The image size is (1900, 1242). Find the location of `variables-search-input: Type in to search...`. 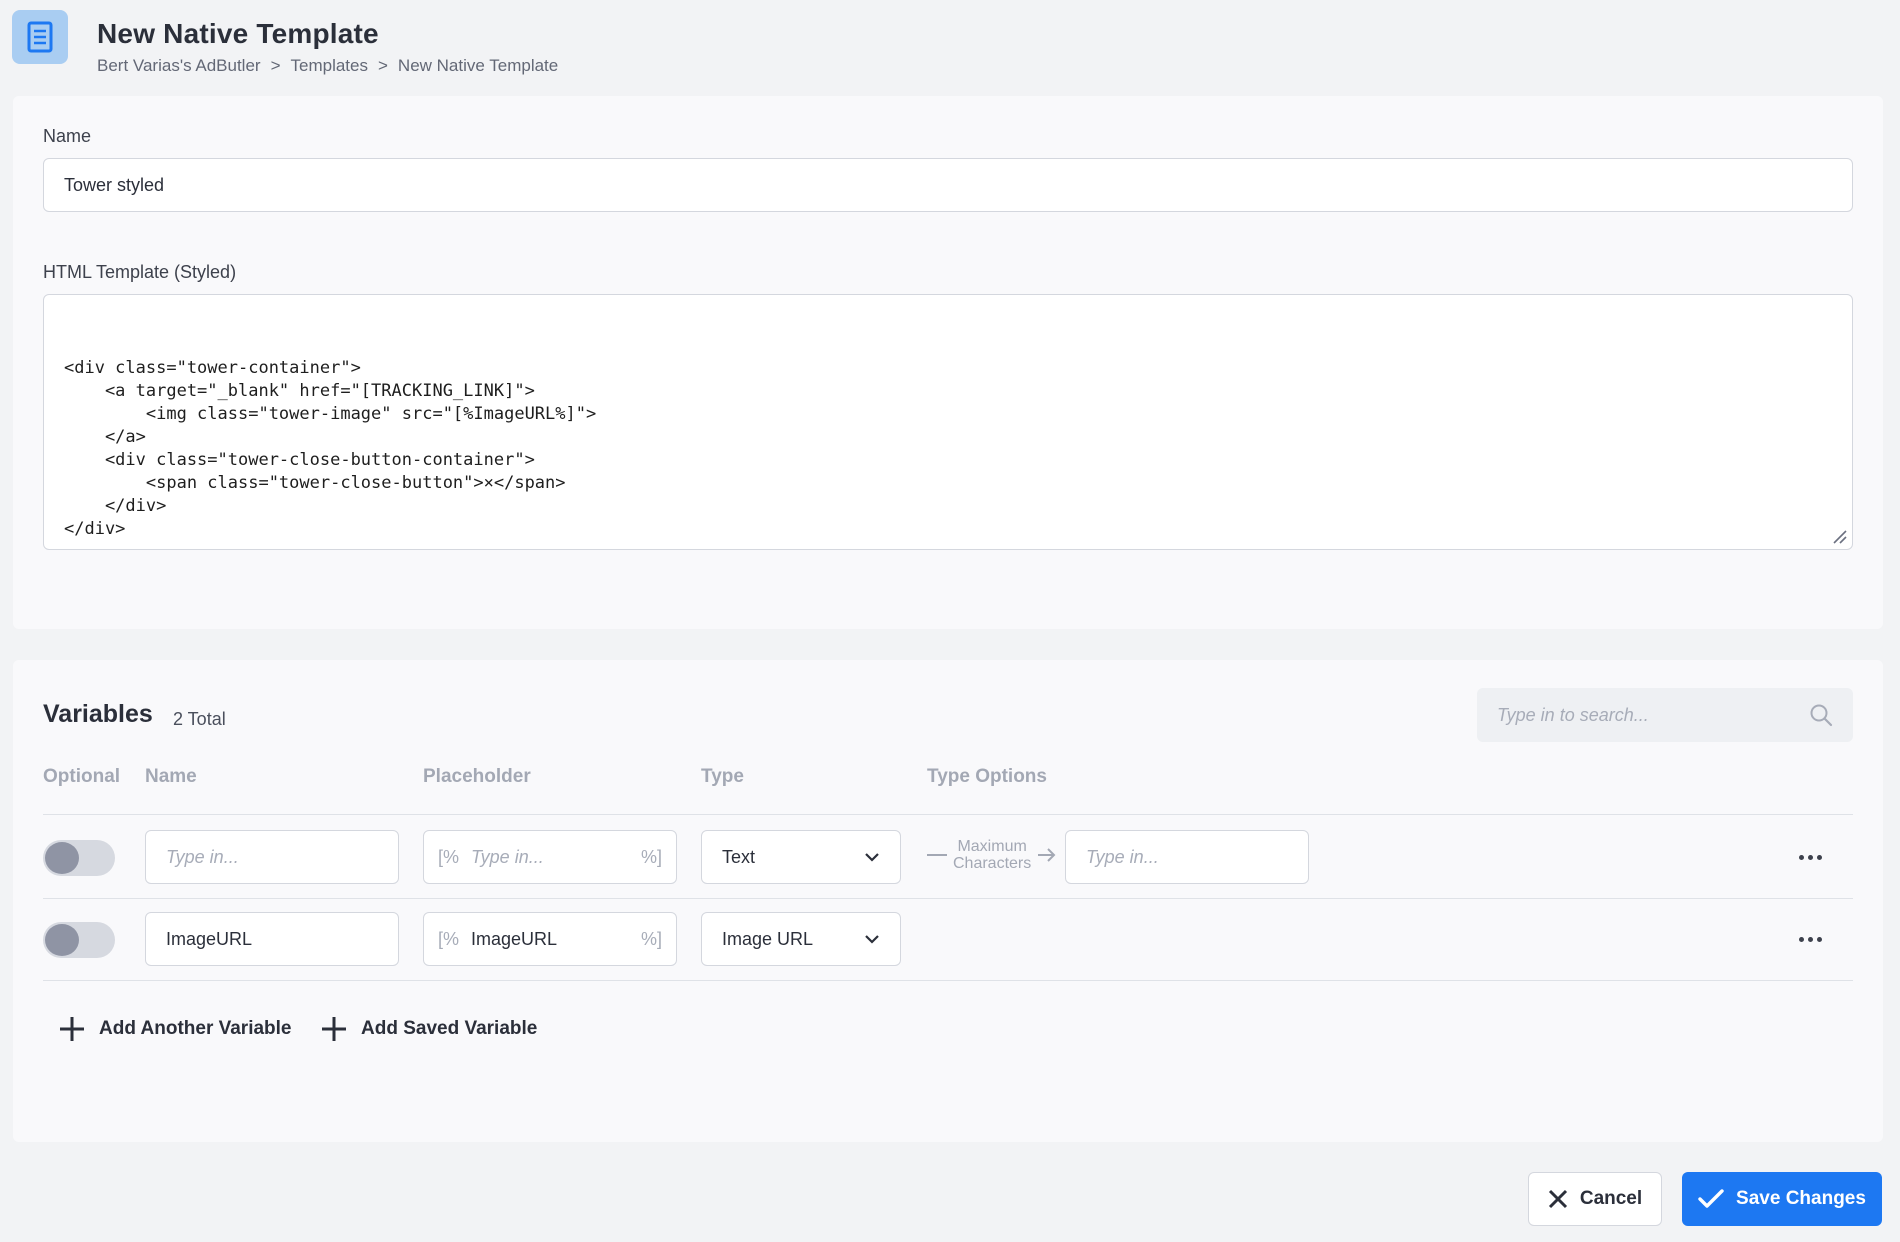

variables-search-input: Type in to search... is located at coordinates (1665, 715).